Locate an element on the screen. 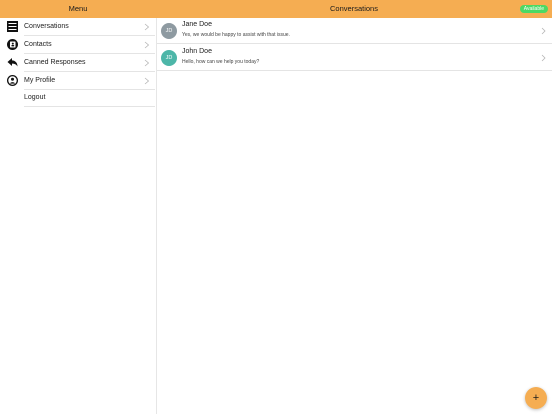  plus-icon: + is located at coordinates (536, 398).